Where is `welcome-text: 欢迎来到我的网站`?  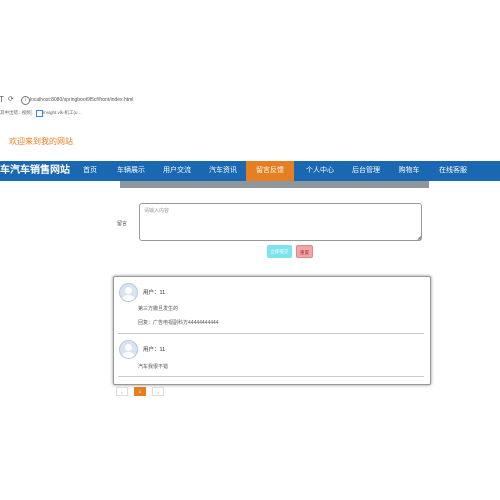
welcome-text: 欢迎来到我的网站 is located at coordinates (41, 141).